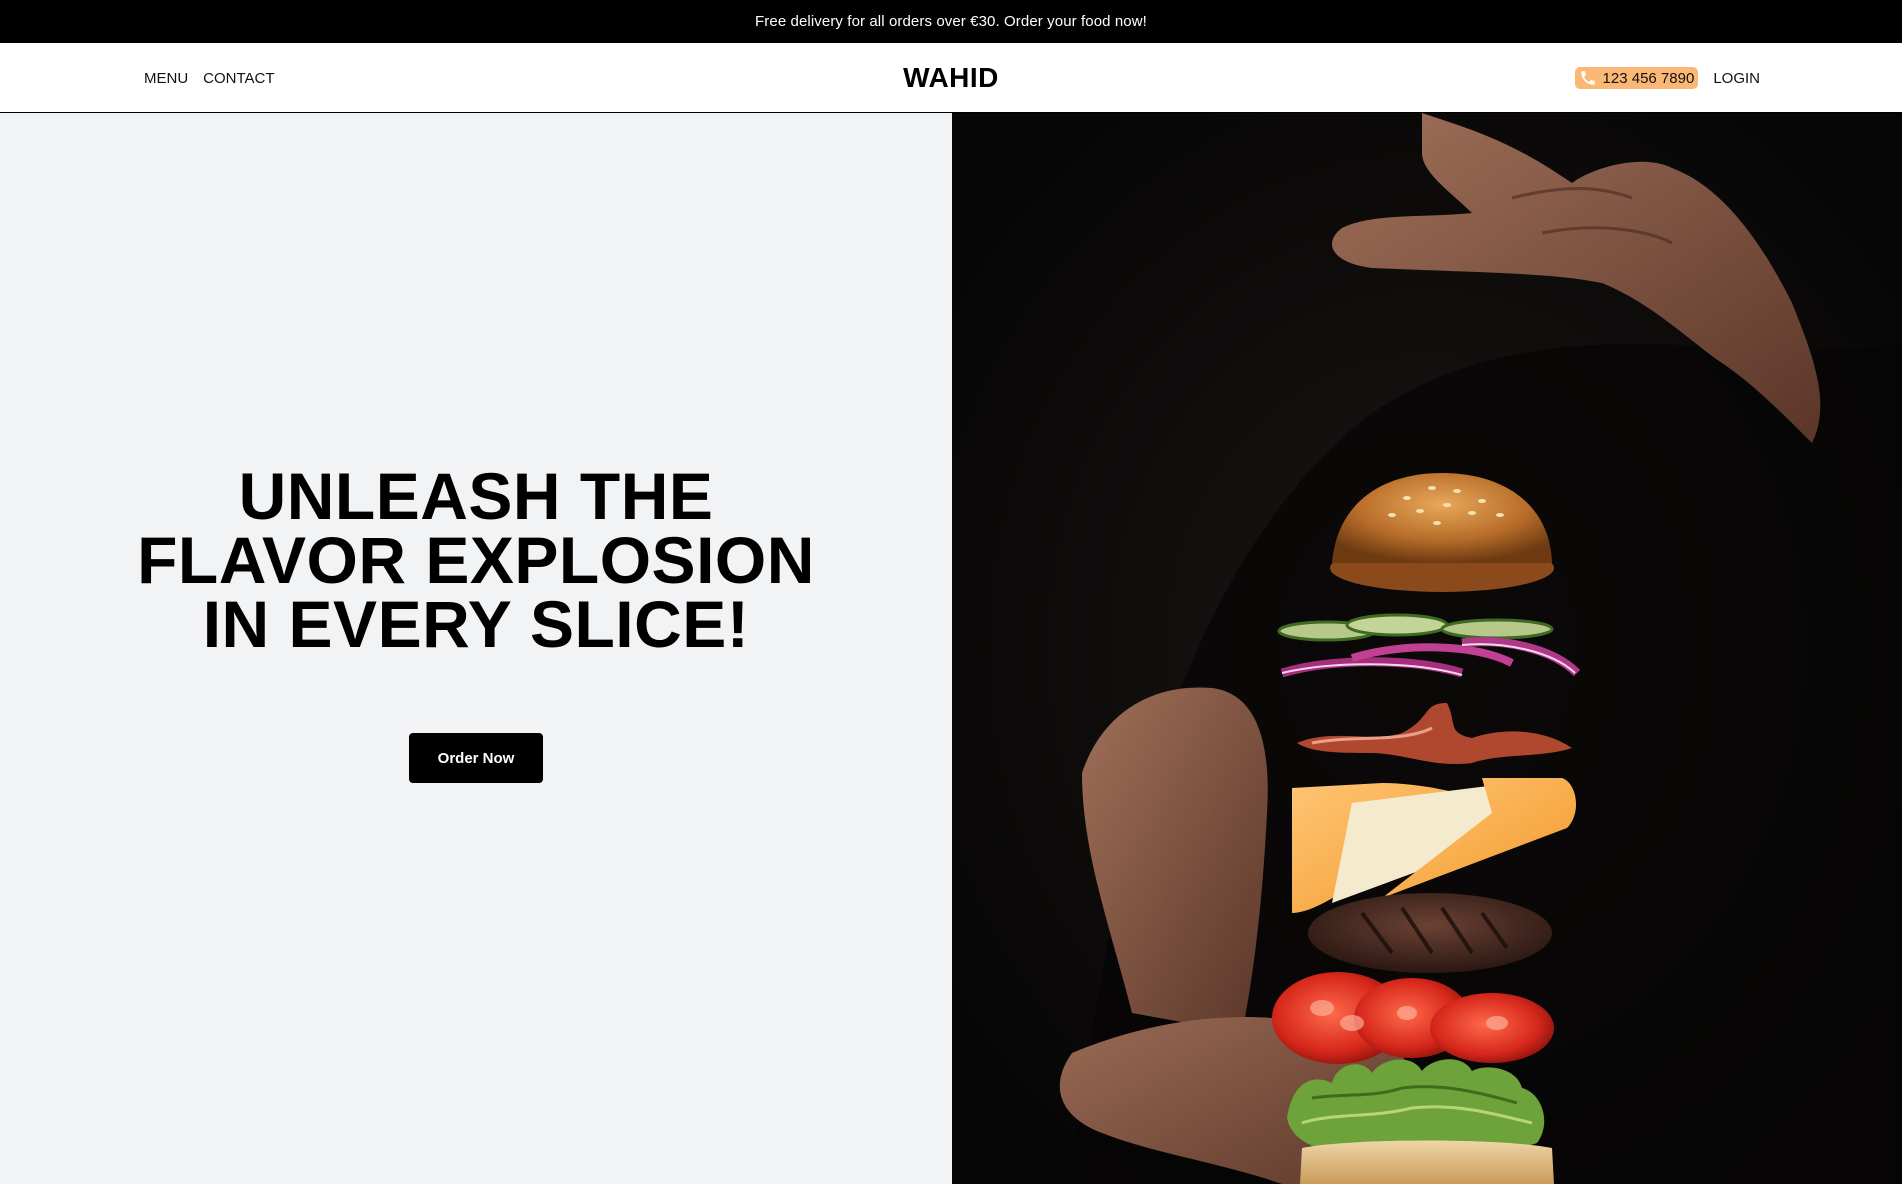 This screenshot has width=1902, height=1199. I want to click on login-link: LOGIN, so click(1736, 78).